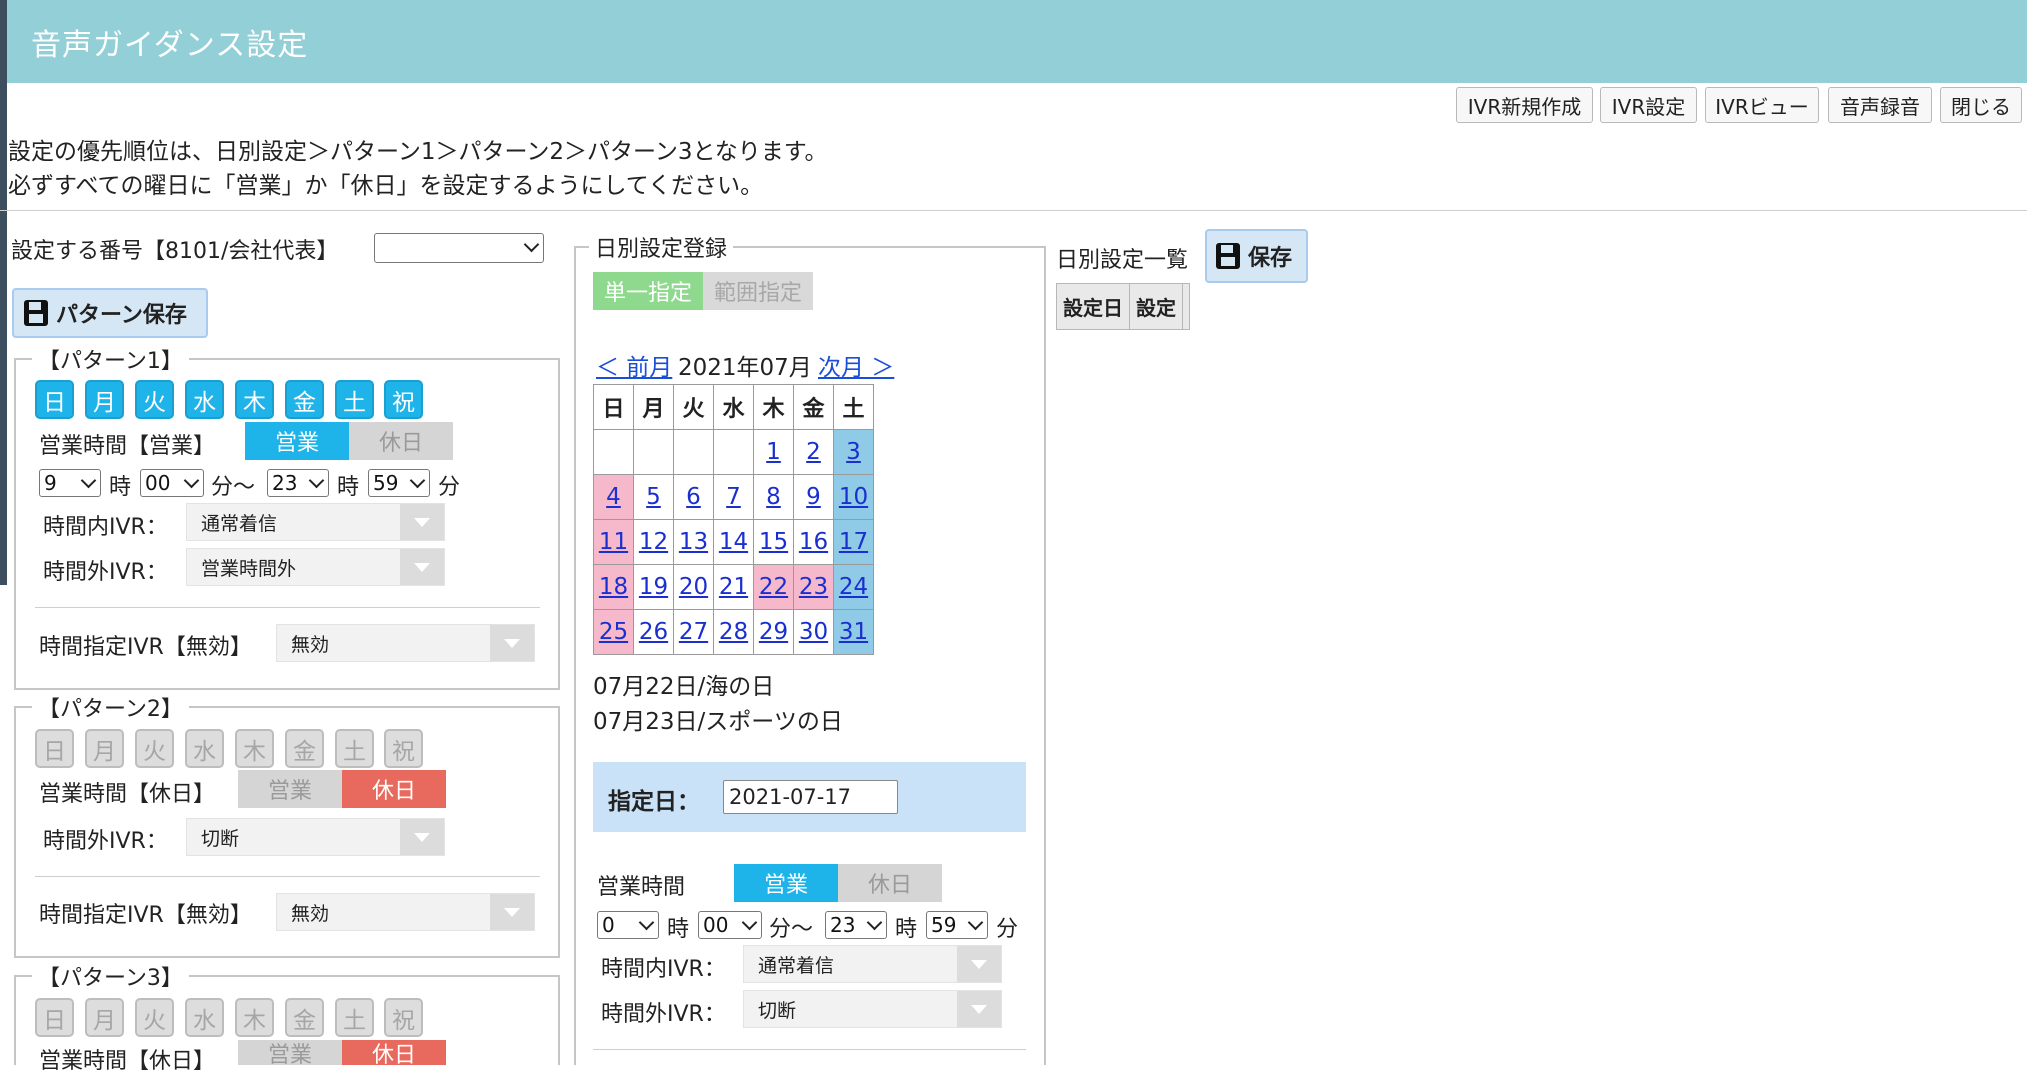 This screenshot has width=2027, height=1075. I want to click on p1-timed-ivr-select: 無効, so click(405, 643).